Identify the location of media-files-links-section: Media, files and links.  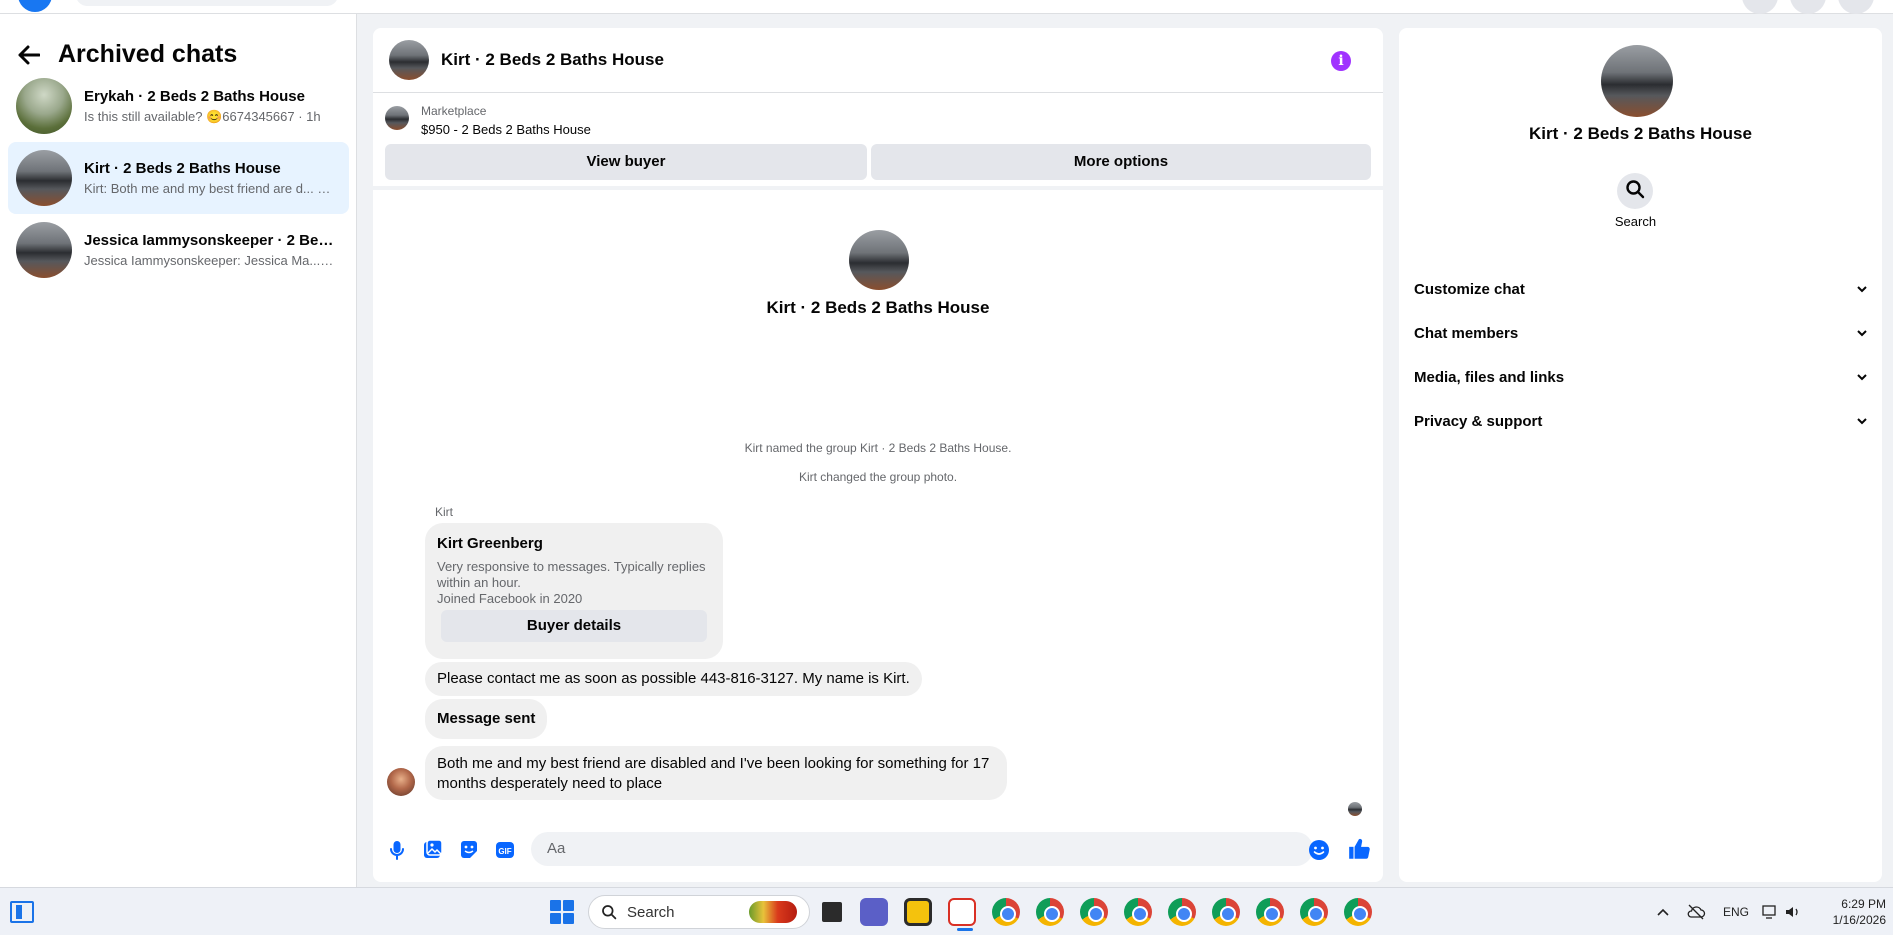
(1641, 377).